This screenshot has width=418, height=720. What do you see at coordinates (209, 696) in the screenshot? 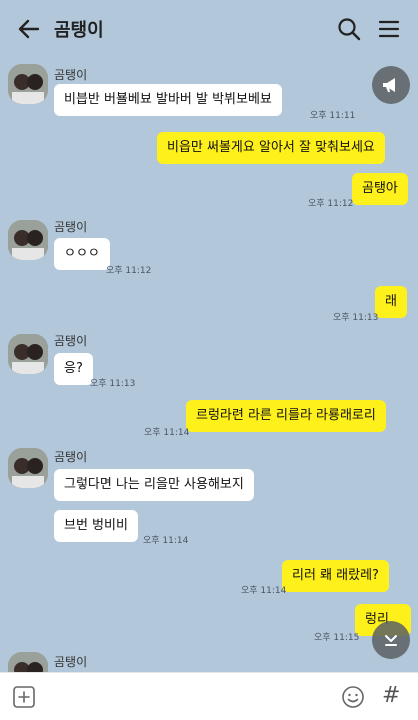
I see `message-input-bar: #` at bounding box center [209, 696].